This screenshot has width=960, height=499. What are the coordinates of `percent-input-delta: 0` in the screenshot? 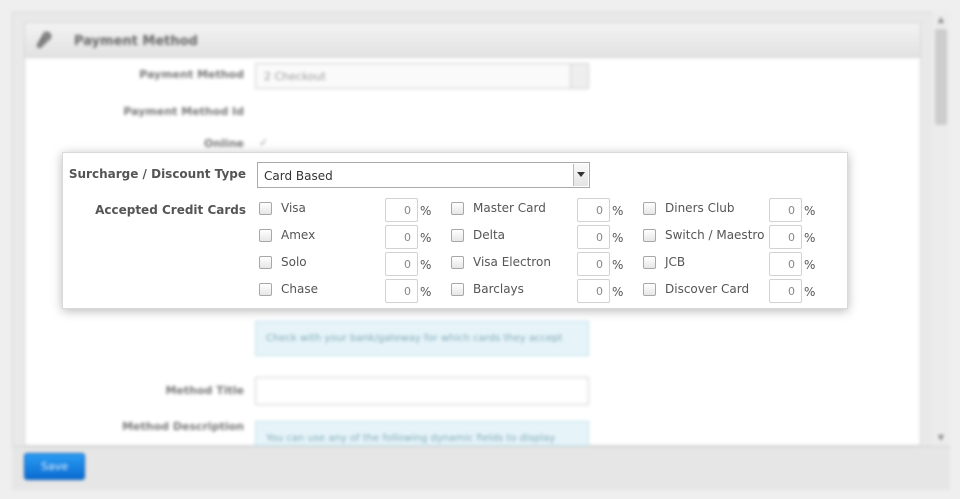 It's located at (593, 237).